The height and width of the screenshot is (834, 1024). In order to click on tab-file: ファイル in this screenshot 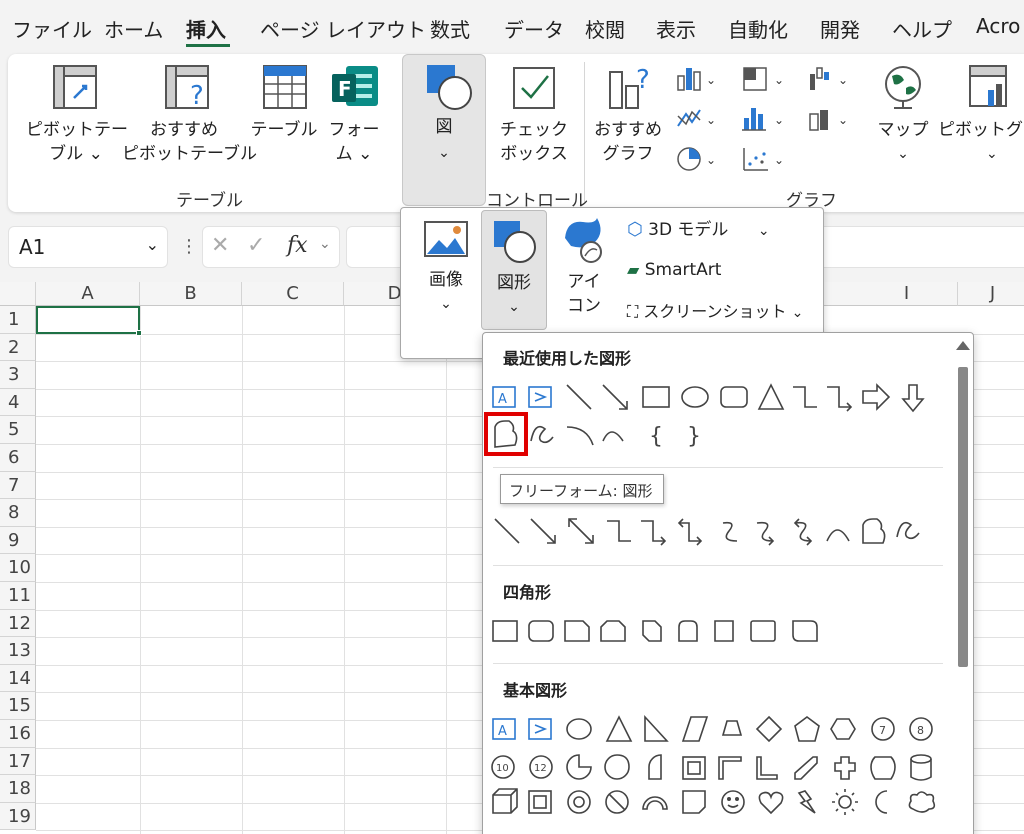, I will do `click(52, 28)`.